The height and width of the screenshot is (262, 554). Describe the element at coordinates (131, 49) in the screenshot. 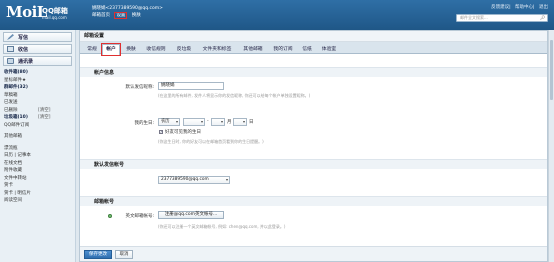

I see `tab-skin: 换肤` at that location.